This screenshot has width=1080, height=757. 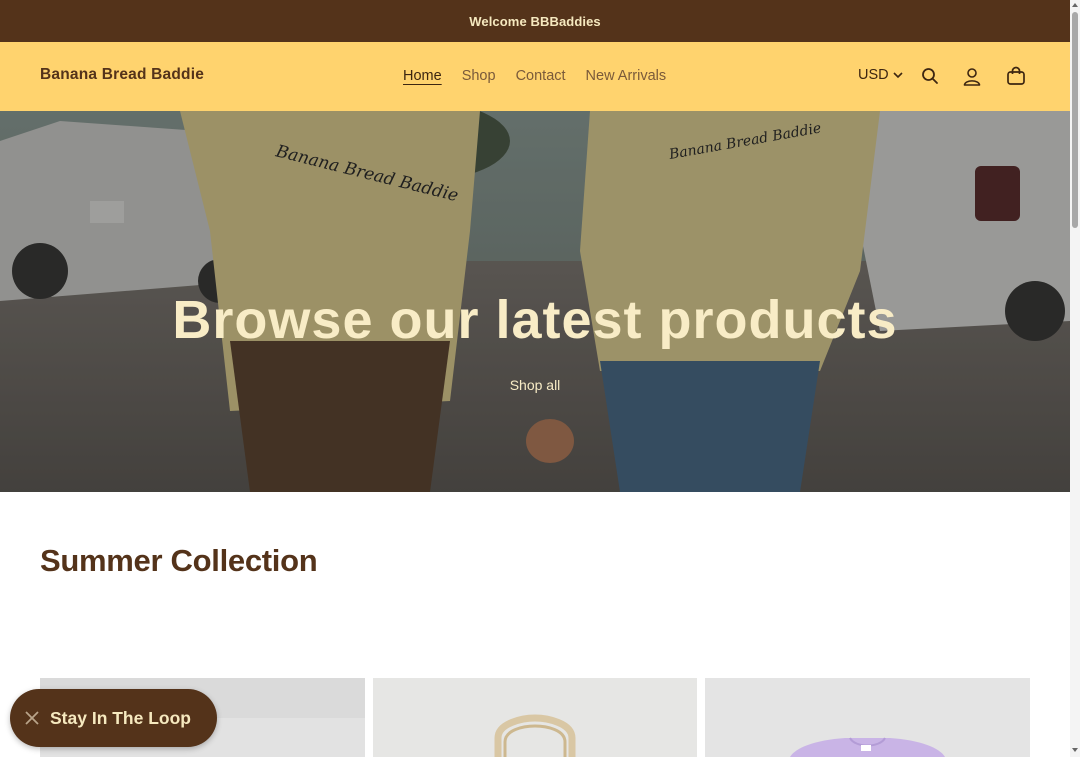 What do you see at coordinates (1075, 378) in the screenshot?
I see `page-scrollbar` at bounding box center [1075, 378].